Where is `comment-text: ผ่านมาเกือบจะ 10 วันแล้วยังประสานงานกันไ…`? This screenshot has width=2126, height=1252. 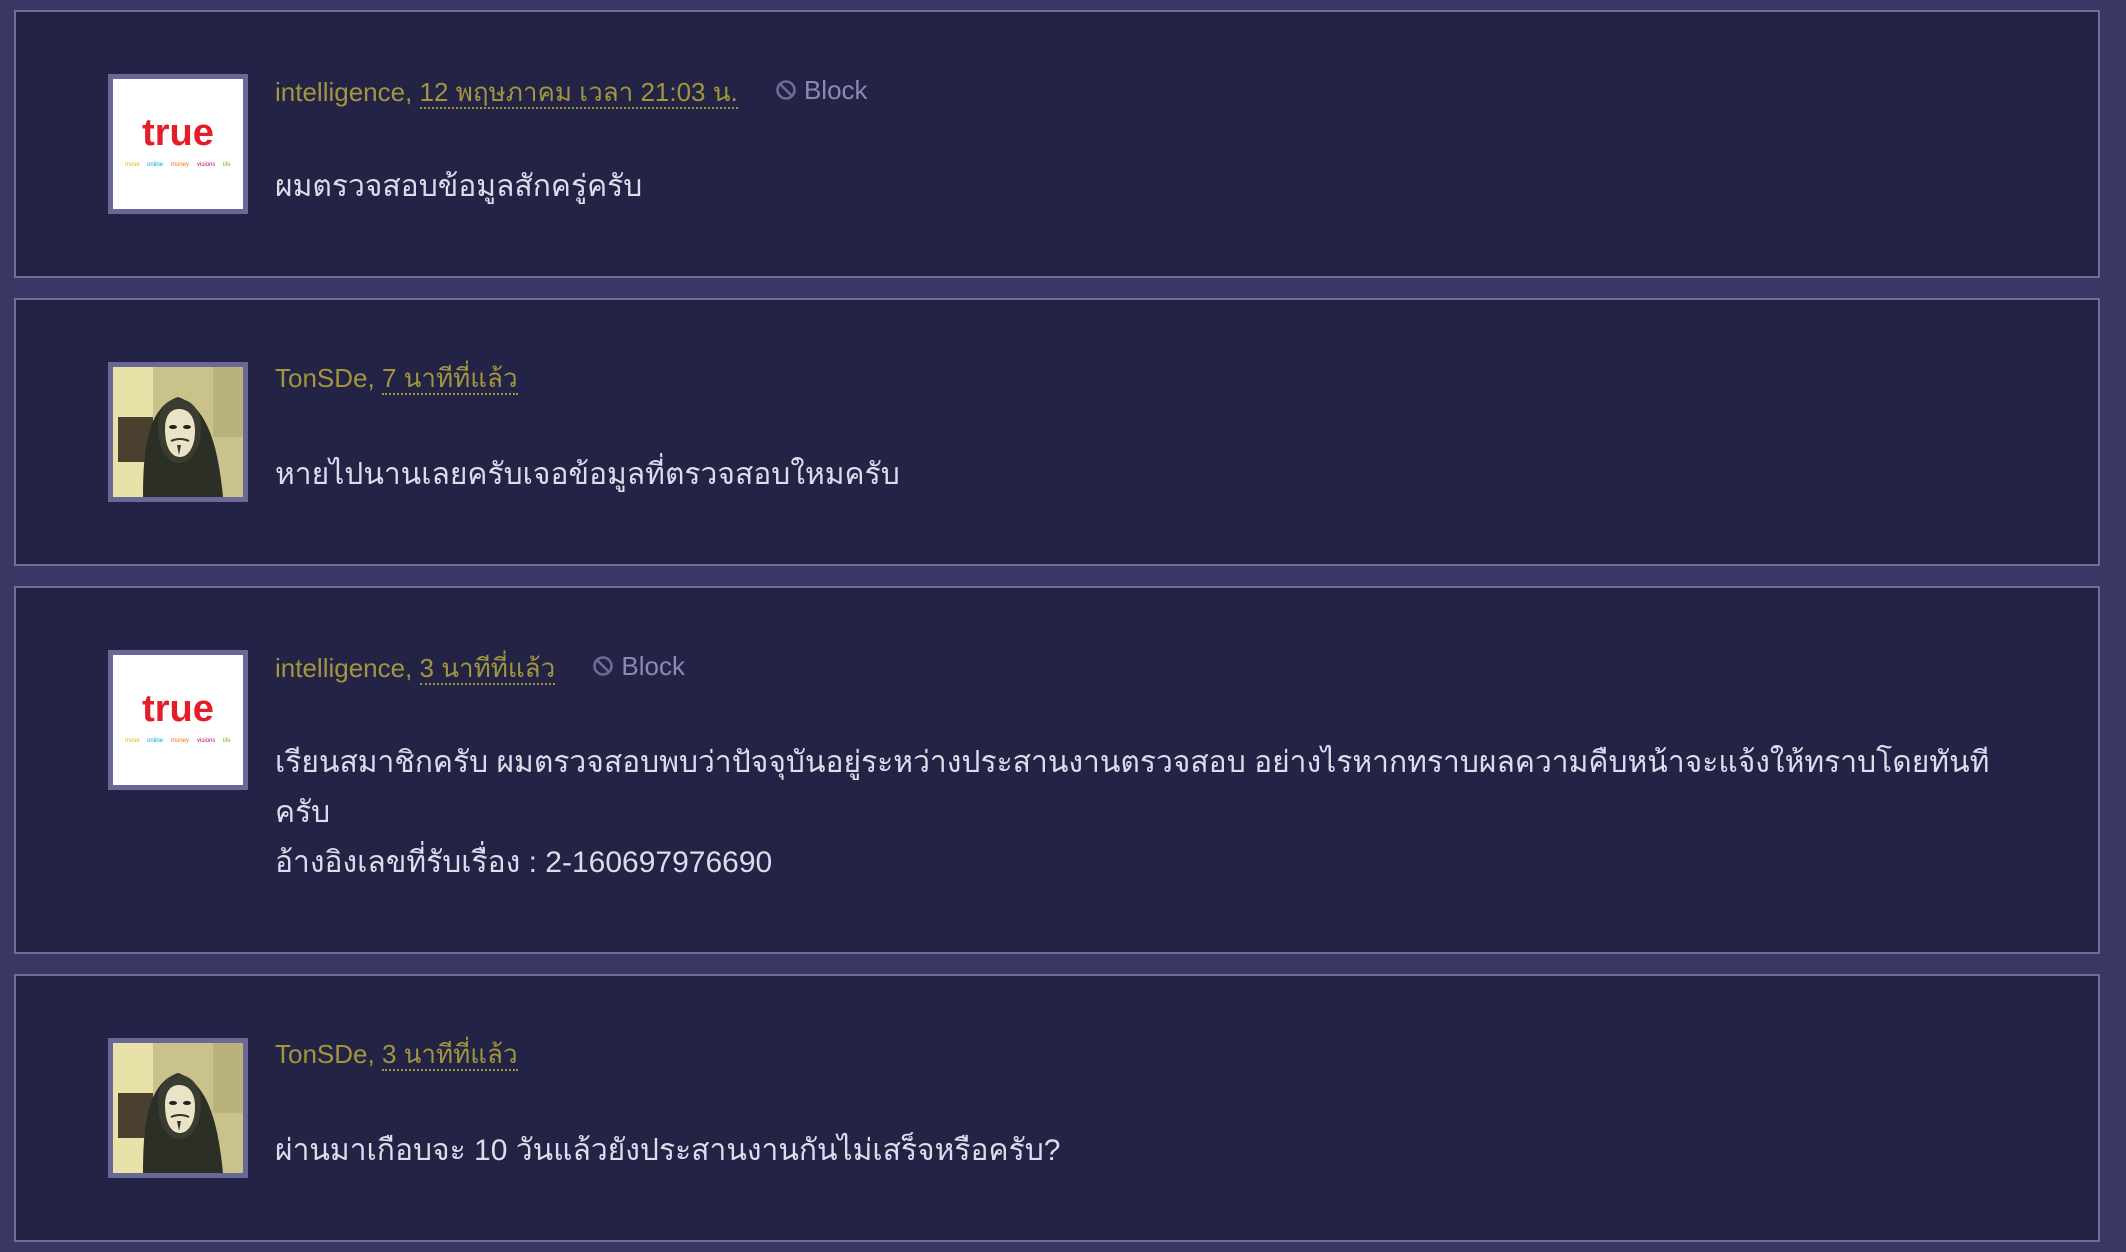 comment-text: ผ่านมาเกือบจะ 10 วันแล้วยังประสานงานกันไ… is located at coordinates (668, 1150).